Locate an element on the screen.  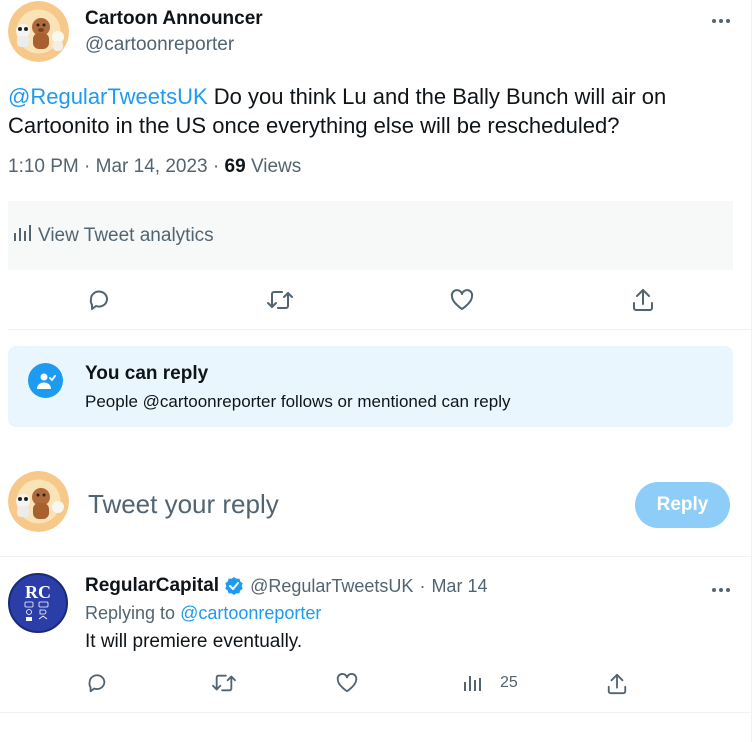
replying-to: Replying to @cartoonreporter is located at coordinates (203, 613).